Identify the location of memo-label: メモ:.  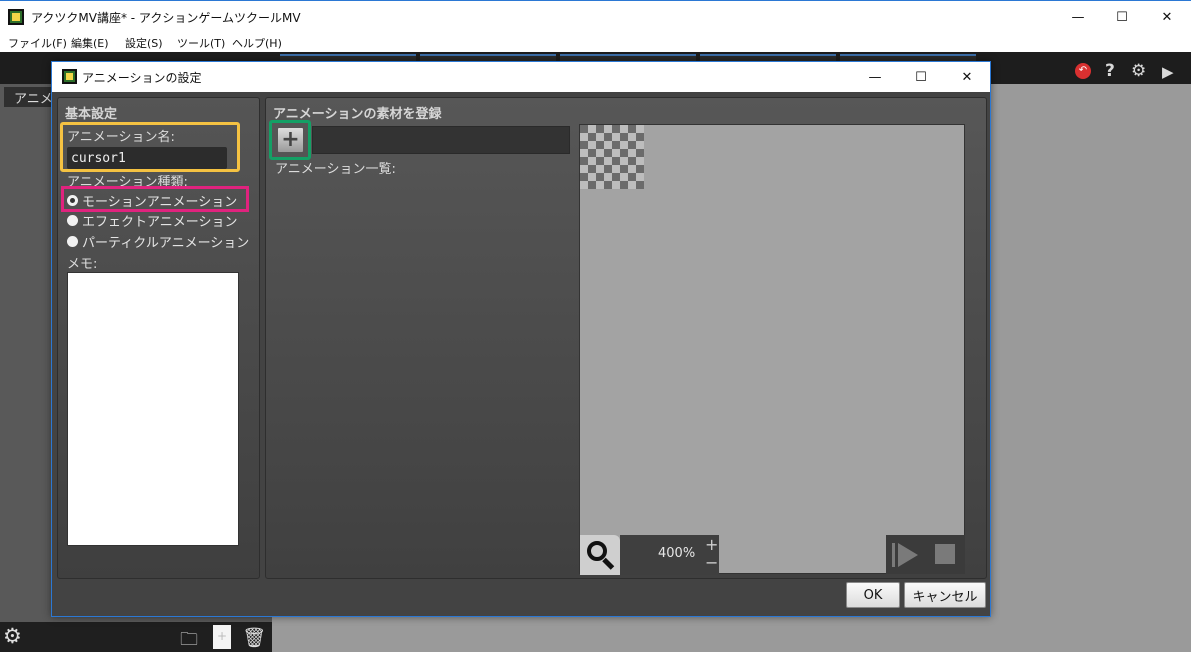
(82, 264).